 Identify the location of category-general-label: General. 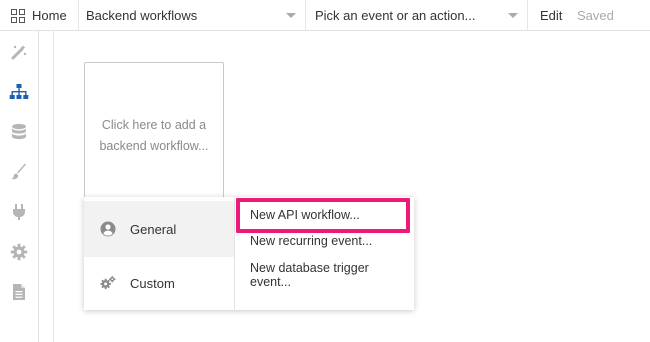
(153, 229).